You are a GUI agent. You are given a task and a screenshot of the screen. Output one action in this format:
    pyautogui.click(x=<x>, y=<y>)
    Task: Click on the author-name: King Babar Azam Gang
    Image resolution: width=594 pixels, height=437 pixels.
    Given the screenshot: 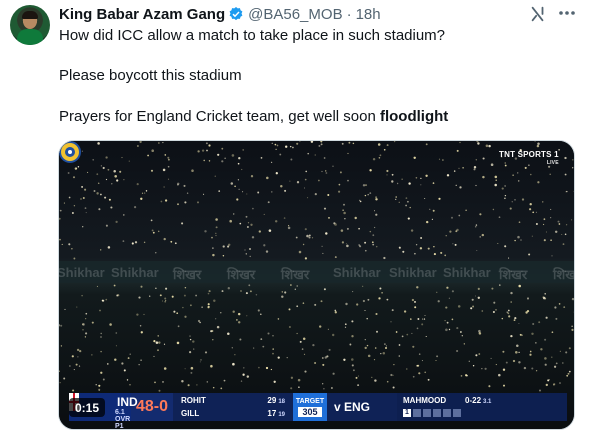 What is the action you would take?
    pyautogui.click(x=142, y=14)
    